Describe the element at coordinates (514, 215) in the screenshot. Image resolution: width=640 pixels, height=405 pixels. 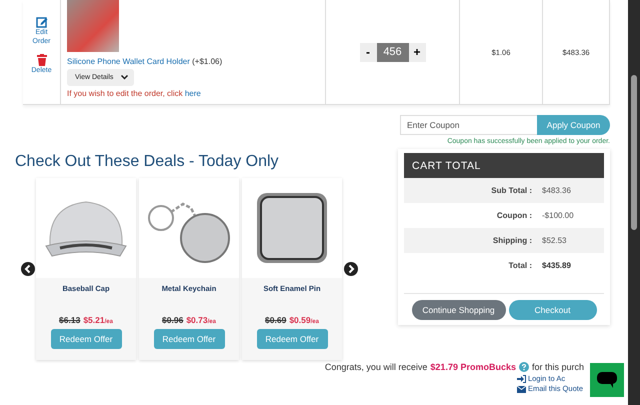
I see `total-label: Coupon :` at that location.